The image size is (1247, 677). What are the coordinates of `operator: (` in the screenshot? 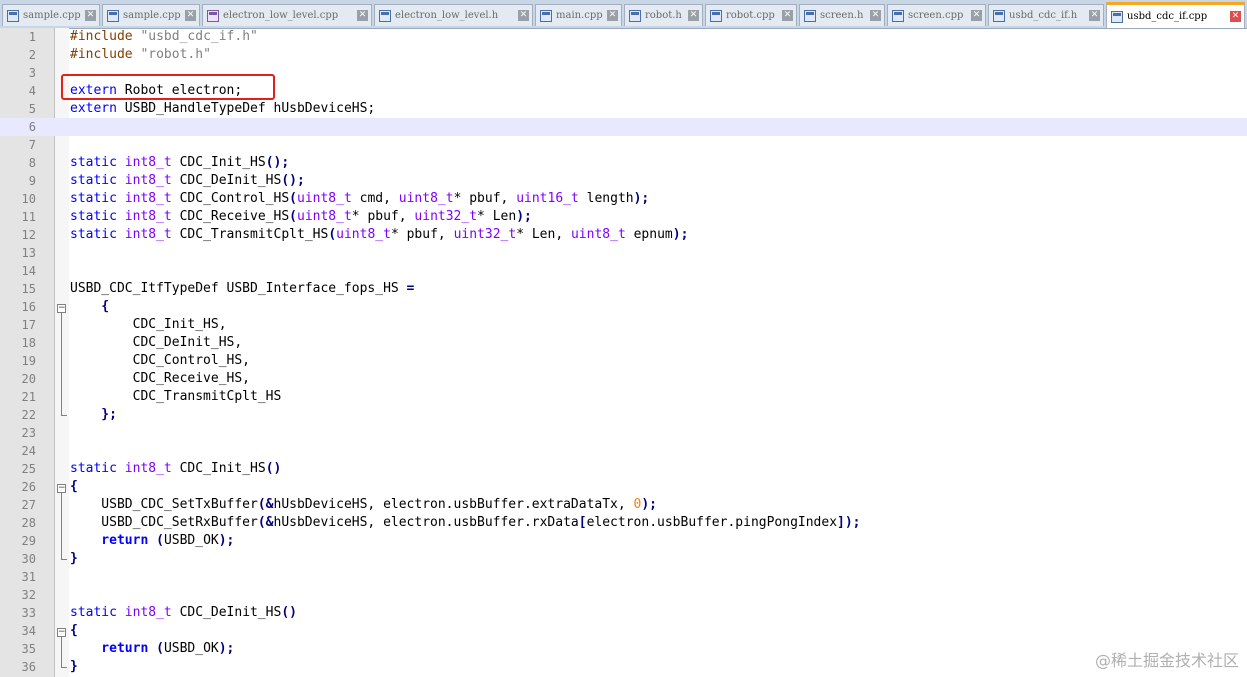 It's located at (293, 198).